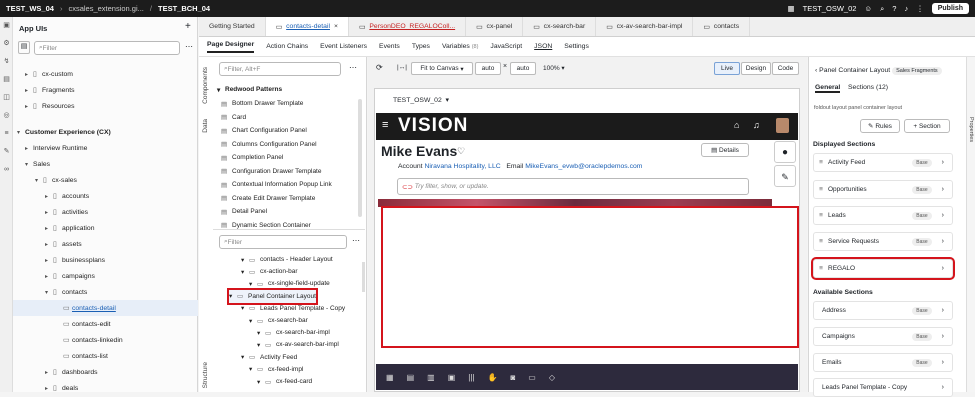 The height and width of the screenshot is (397, 975). What do you see at coordinates (523, 68) in the screenshot?
I see `height-input: auto` at bounding box center [523, 68].